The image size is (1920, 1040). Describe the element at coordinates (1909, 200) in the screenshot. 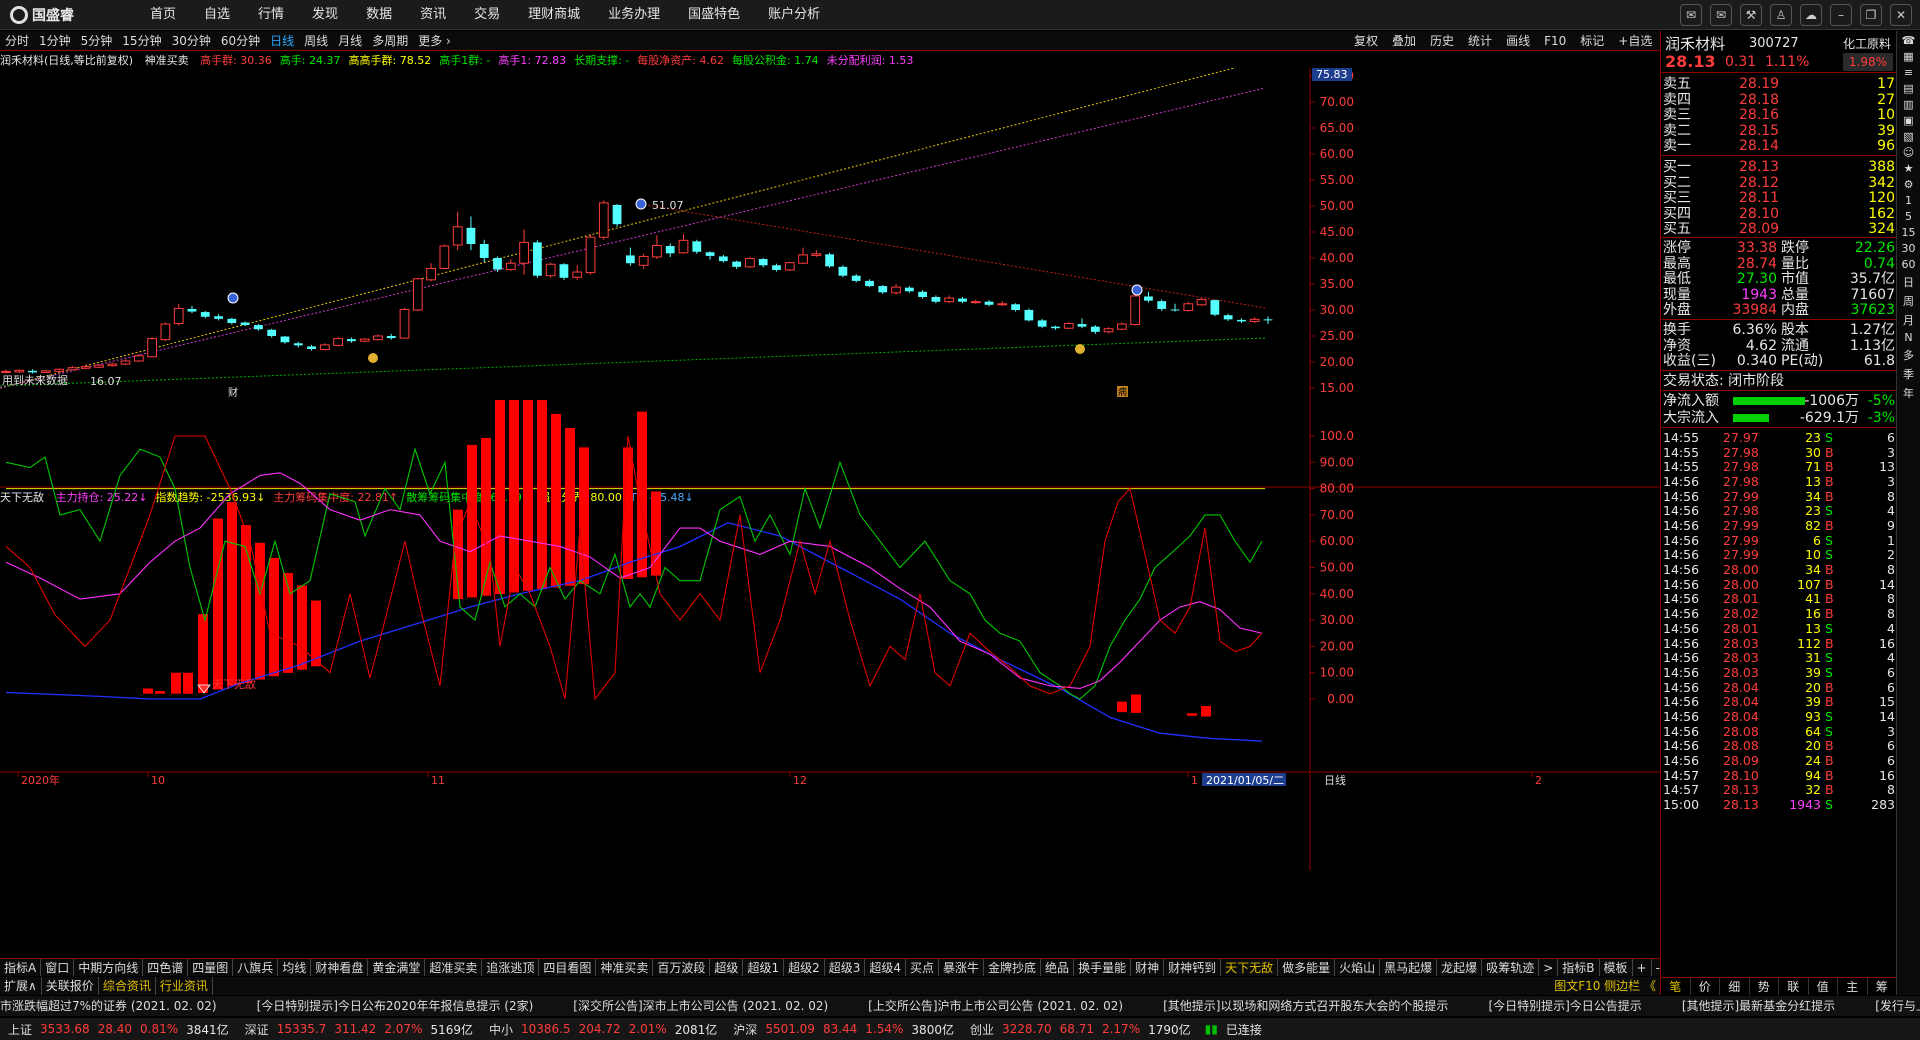

I see `side-period: 1` at that location.